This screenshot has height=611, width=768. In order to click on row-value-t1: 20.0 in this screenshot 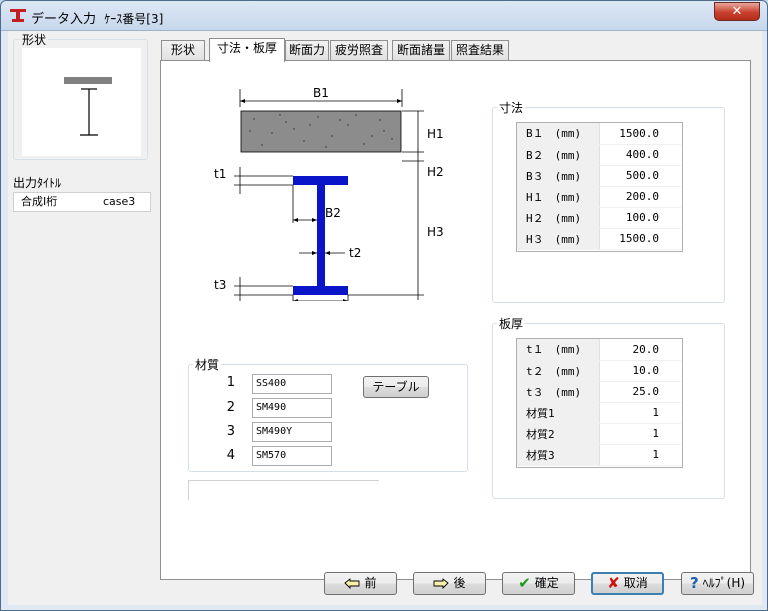, I will do `click(640, 350)`.